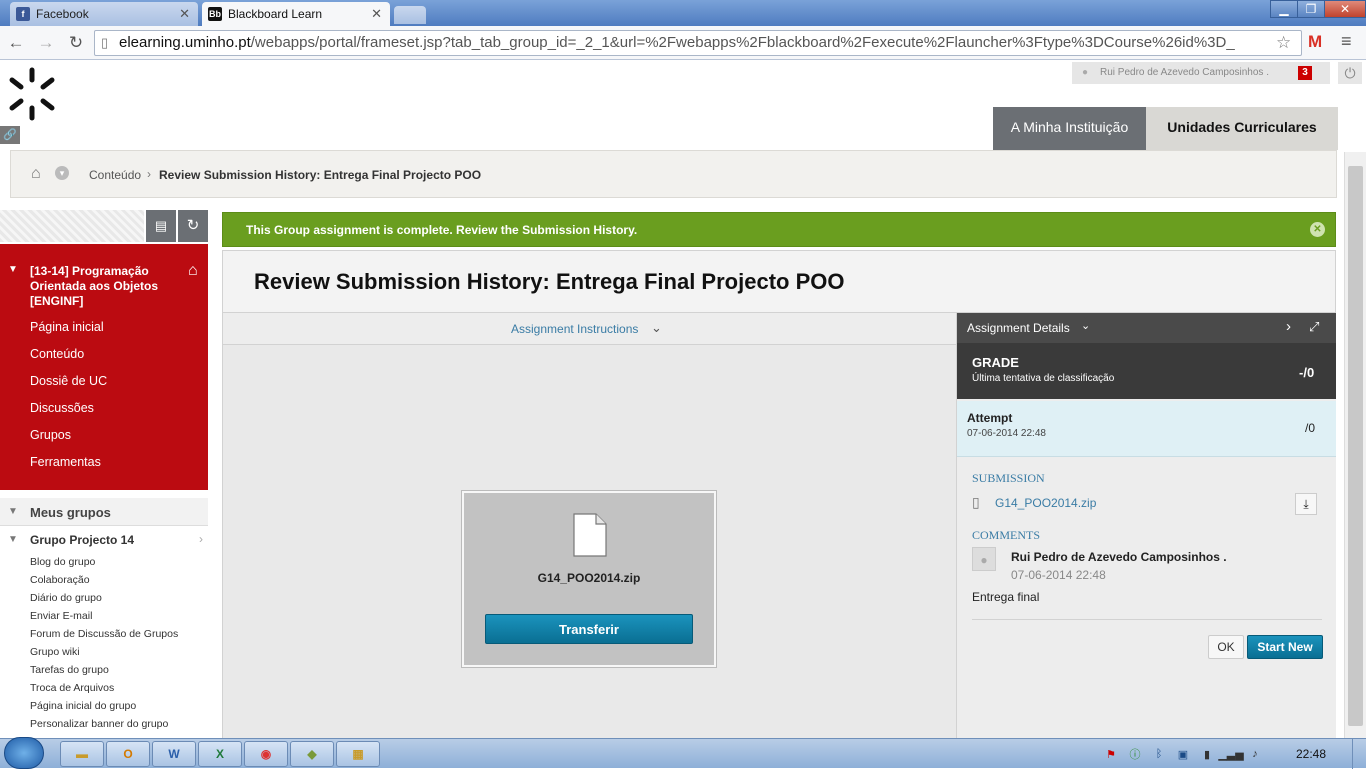 The height and width of the screenshot is (769, 1366). Describe the element at coordinates (1207, 754) in the screenshot. I see `battery-icon: ▮` at that location.